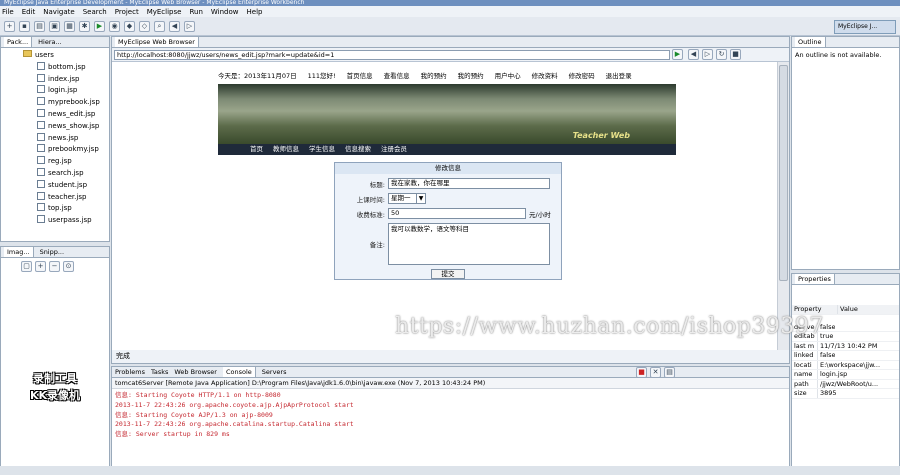  I want to click on tab-problems: Problems, so click(130, 372).